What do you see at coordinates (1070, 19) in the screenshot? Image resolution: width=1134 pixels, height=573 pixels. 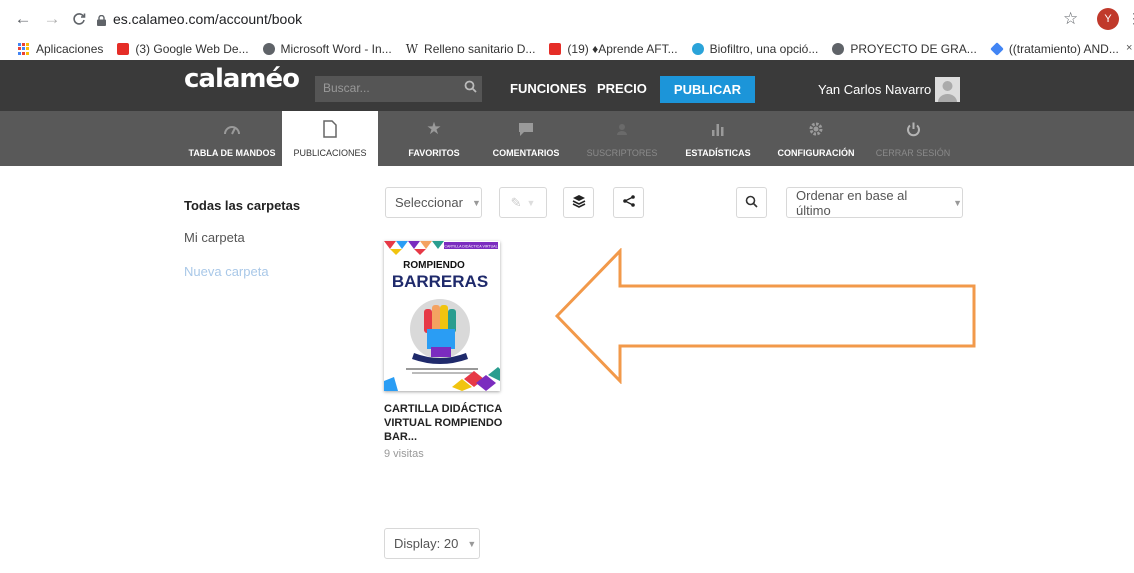 I see `bookmark-star-icon: ☆` at bounding box center [1070, 19].